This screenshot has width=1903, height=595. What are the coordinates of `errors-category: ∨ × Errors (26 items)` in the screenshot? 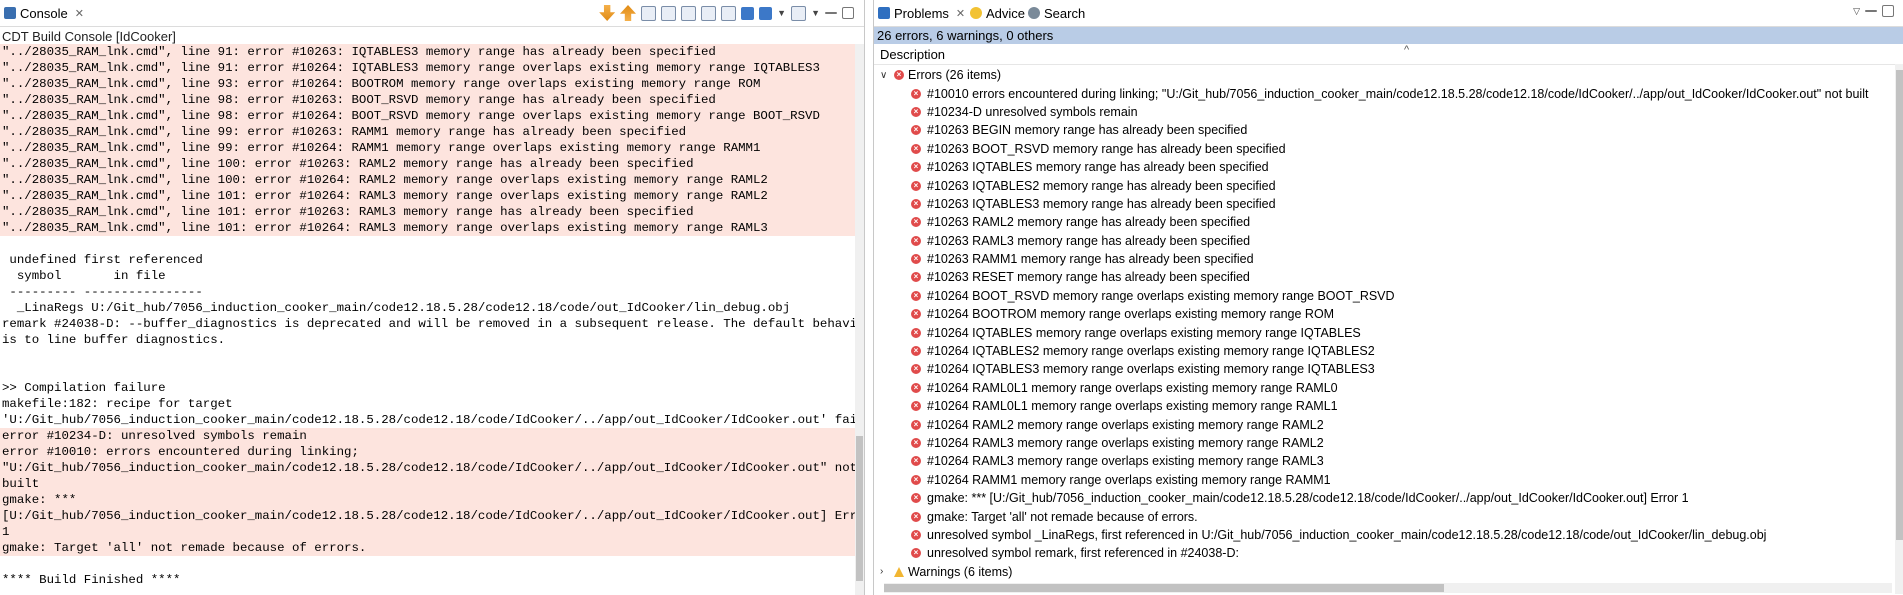 It's located at (1384, 75).